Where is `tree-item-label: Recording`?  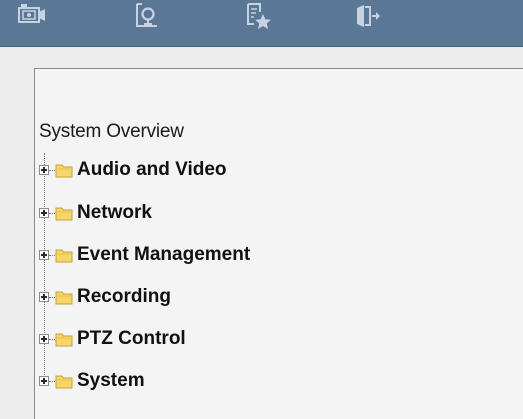 tree-item-label: Recording is located at coordinates (124, 296).